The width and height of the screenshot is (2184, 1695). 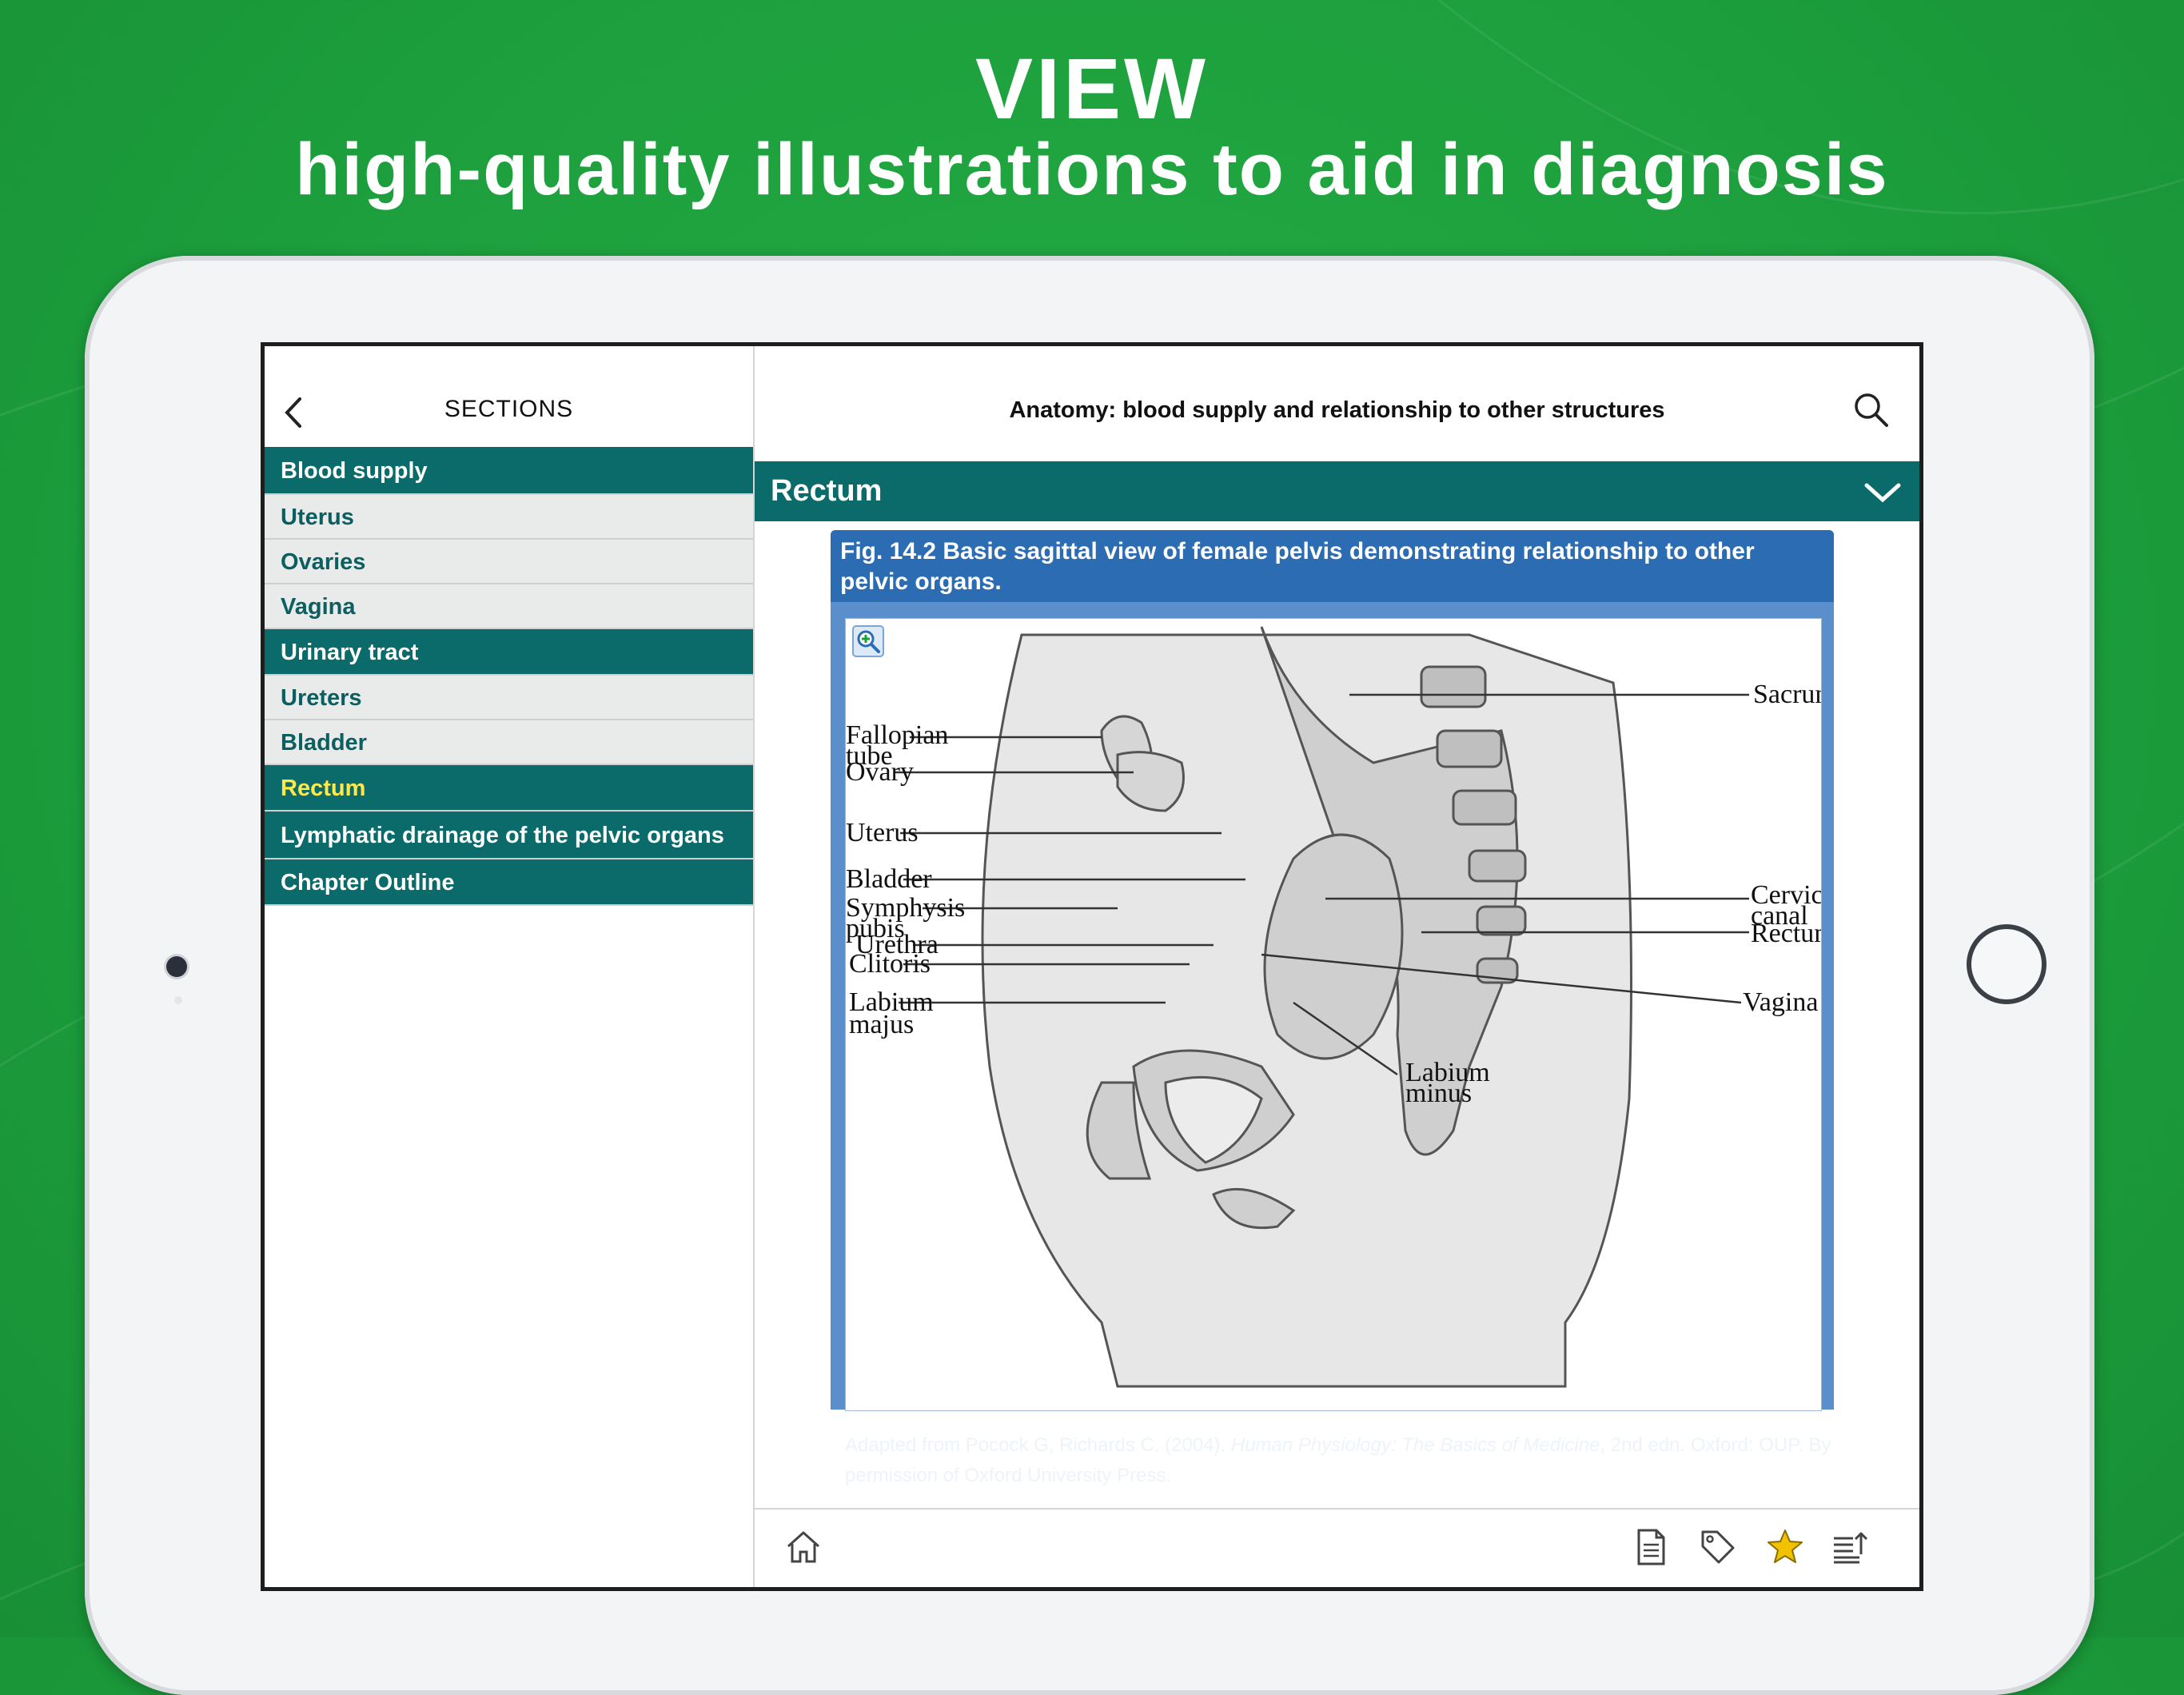 I want to click on home-icon, so click(x=803, y=1547).